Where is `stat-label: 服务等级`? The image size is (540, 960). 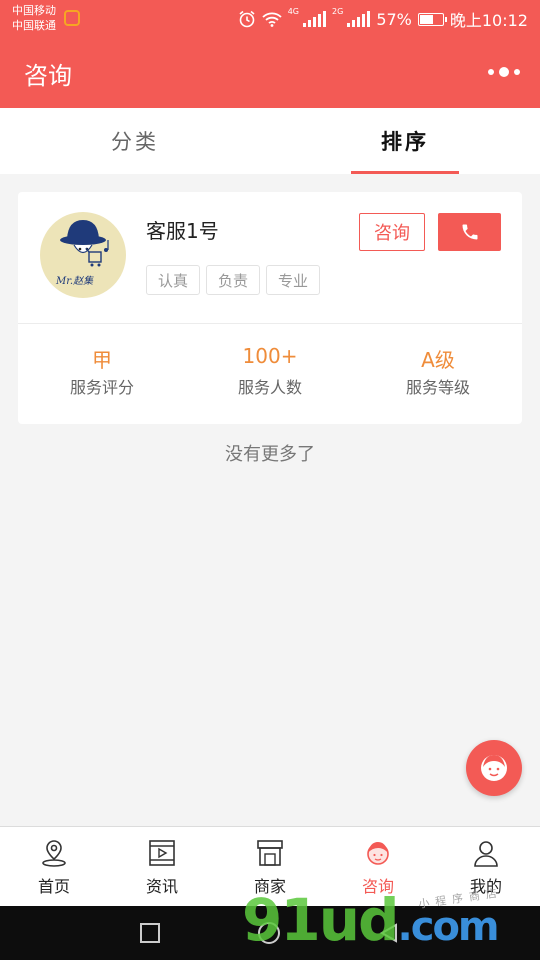
stat-label: 服务等级 is located at coordinates (437, 387).